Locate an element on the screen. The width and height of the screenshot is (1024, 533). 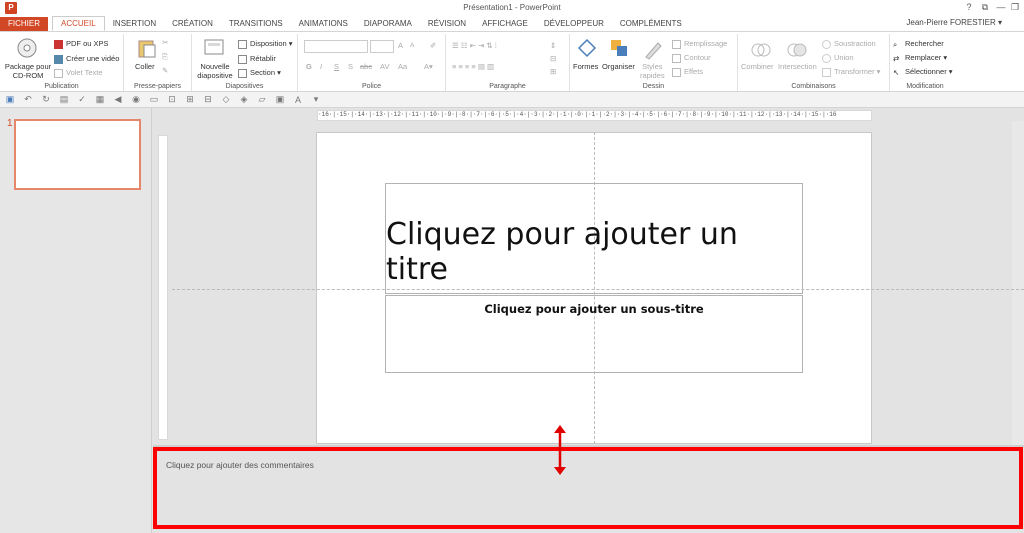
shrink-font-button: A is located at coordinates (412, 45).